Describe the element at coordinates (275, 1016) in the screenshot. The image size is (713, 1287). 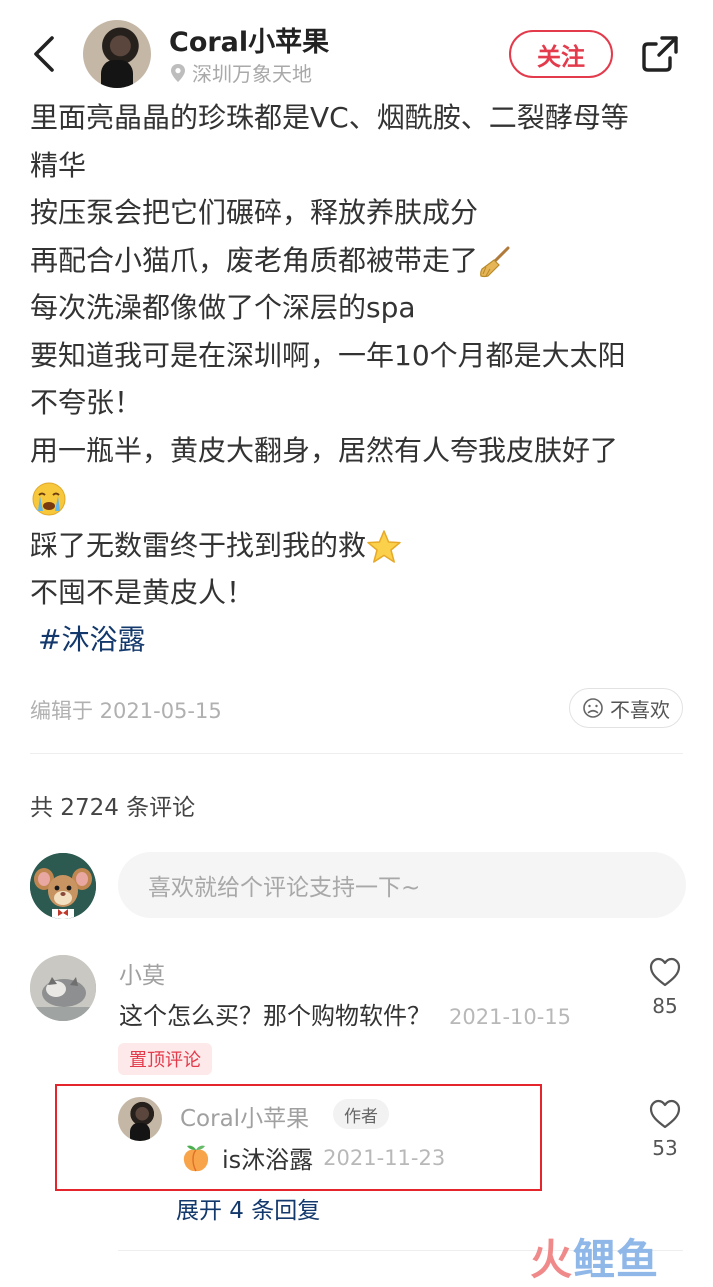
I see `comment-body: 这个怎么买？那个购物软件？` at that location.